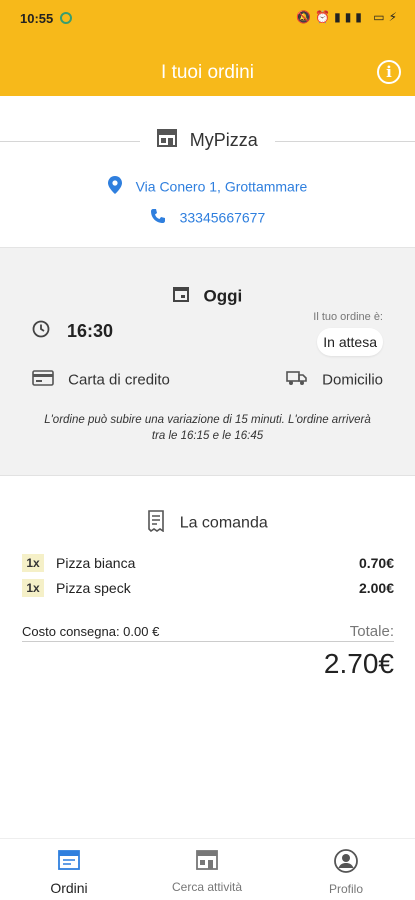 Image resolution: width=415 pixels, height=900 pixels. I want to click on item-price: 2.00€, so click(376, 588).